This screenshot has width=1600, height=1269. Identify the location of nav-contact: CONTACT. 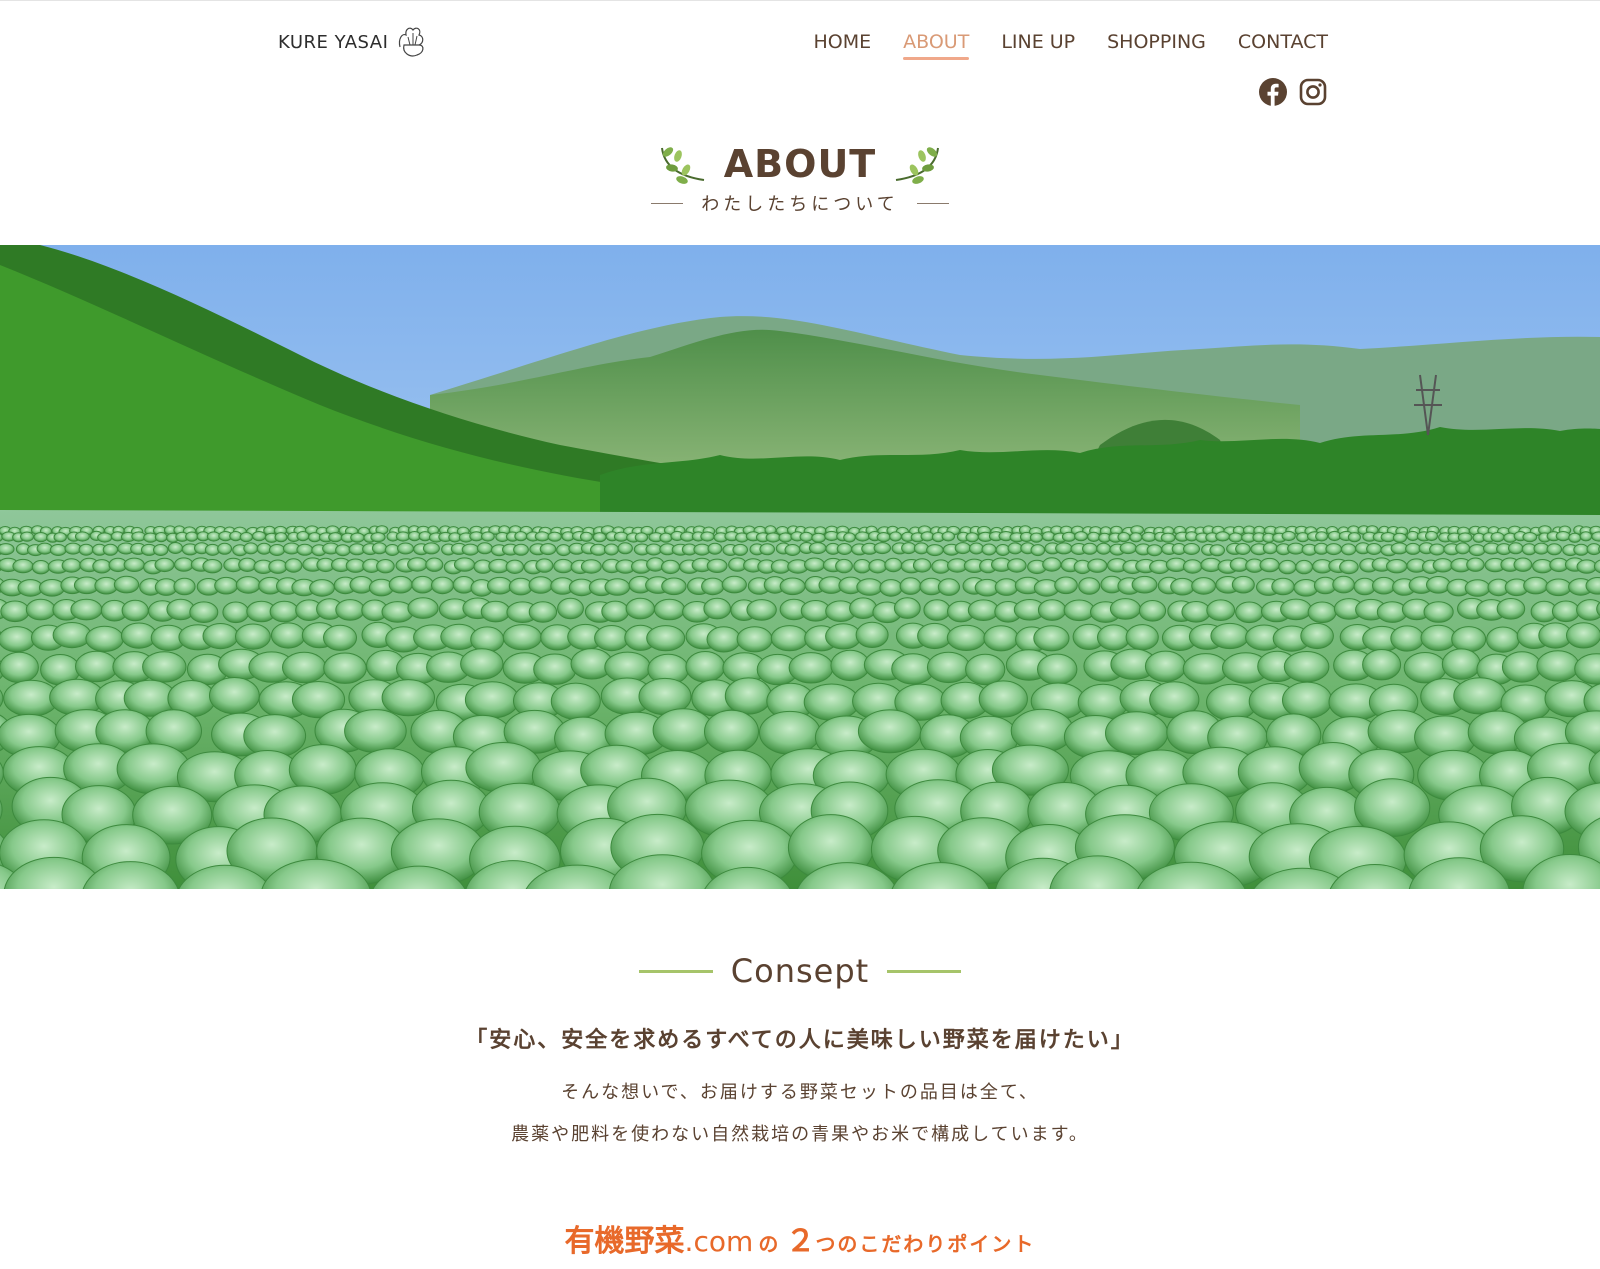
(1283, 45).